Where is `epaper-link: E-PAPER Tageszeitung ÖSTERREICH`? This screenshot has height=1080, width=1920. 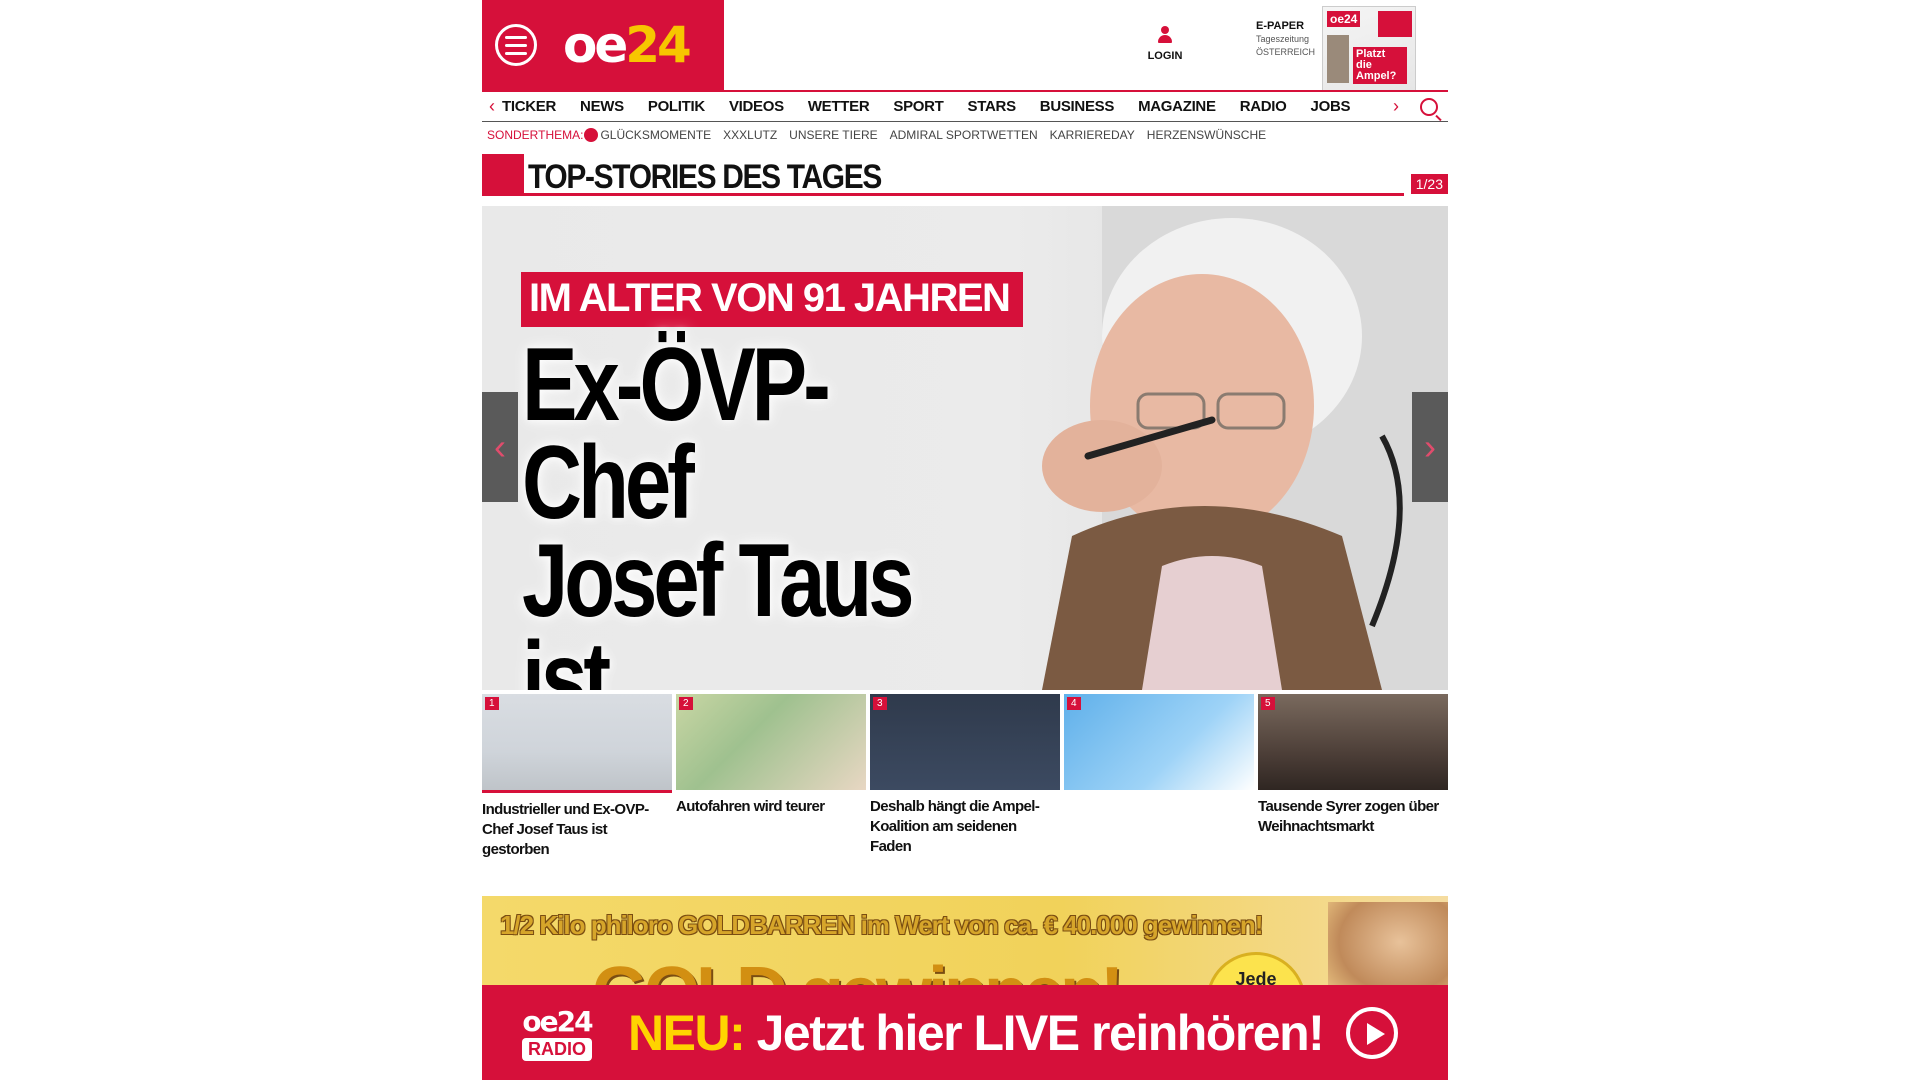 epaper-link: E-PAPER Tageszeitung ÖSTERREICH is located at coordinates (1285, 39).